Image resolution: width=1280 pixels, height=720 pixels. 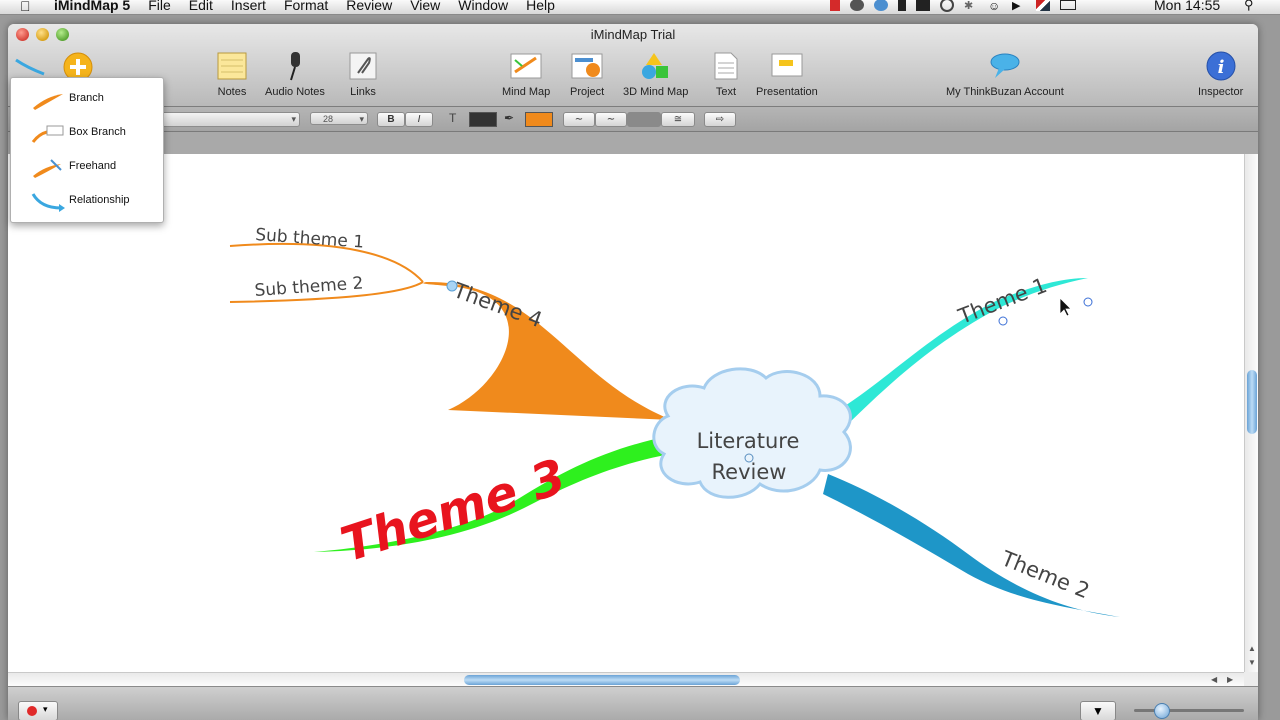 What do you see at coordinates (363, 74) in the screenshot?
I see `links-button: Links` at bounding box center [363, 74].